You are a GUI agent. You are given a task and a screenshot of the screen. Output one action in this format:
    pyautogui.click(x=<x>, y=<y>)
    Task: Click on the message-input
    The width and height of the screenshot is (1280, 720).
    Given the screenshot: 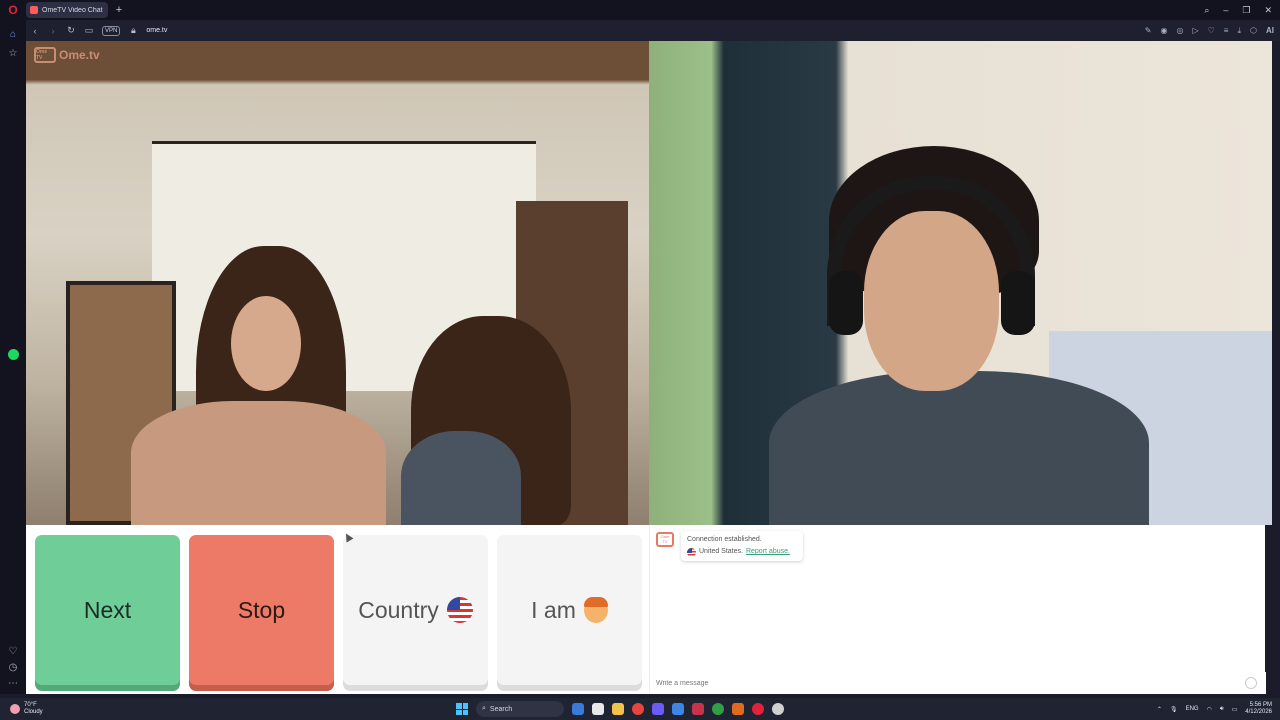 What is the action you would take?
    pyautogui.click(x=958, y=683)
    